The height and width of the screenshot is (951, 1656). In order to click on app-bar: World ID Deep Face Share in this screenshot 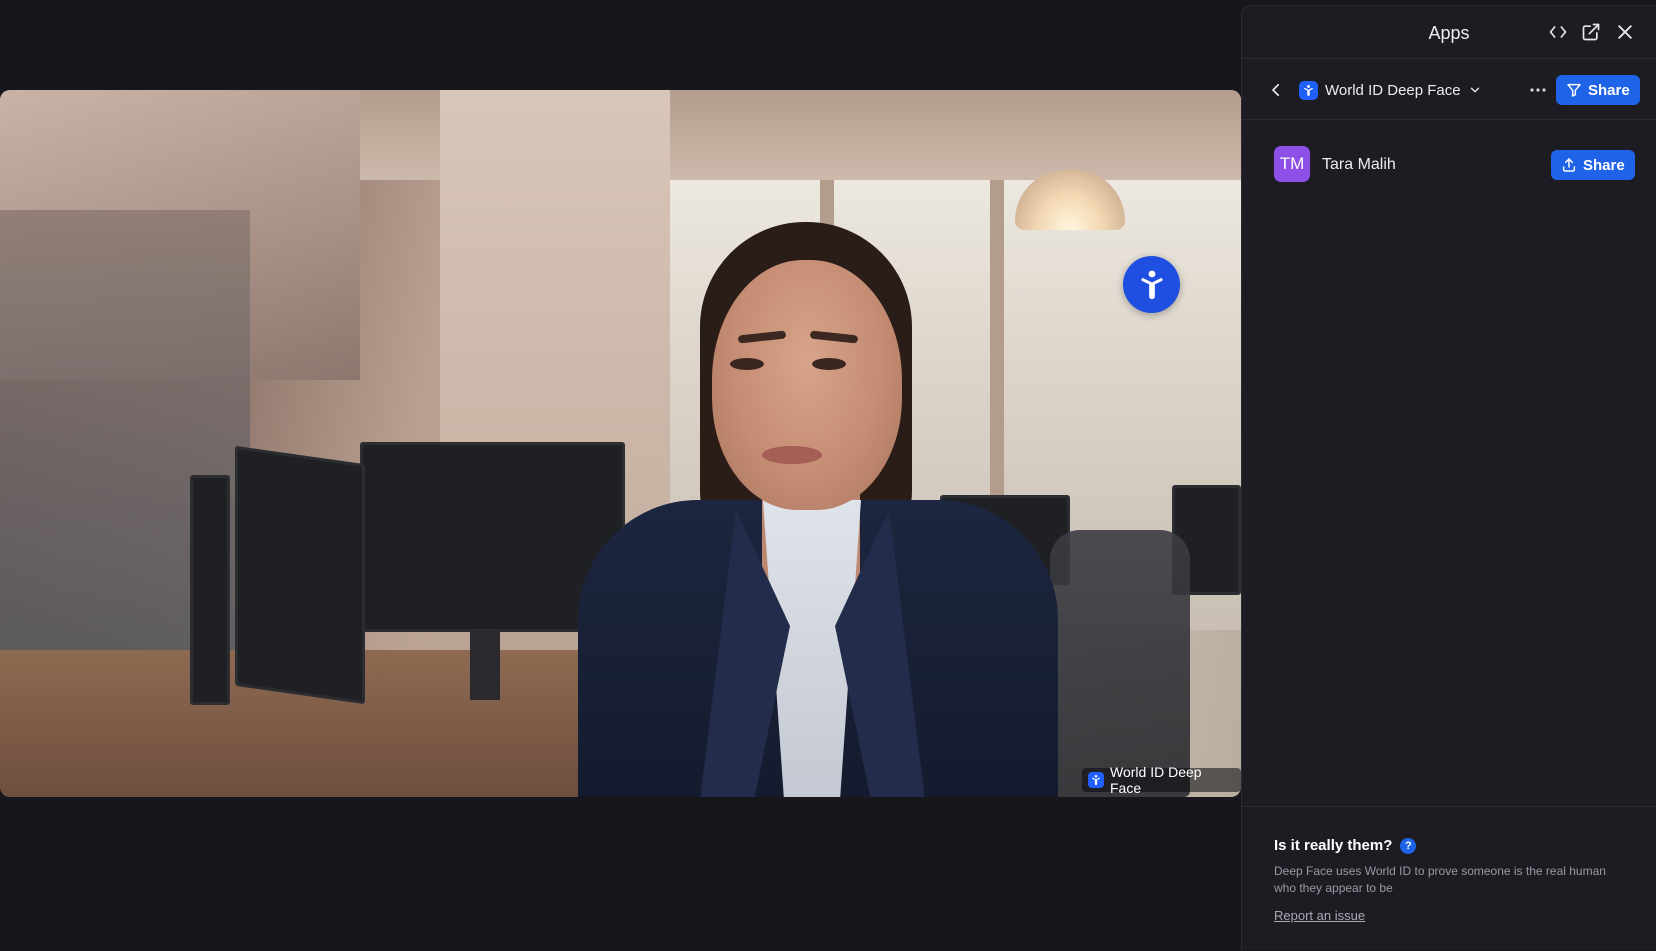, I will do `click(1449, 89)`.